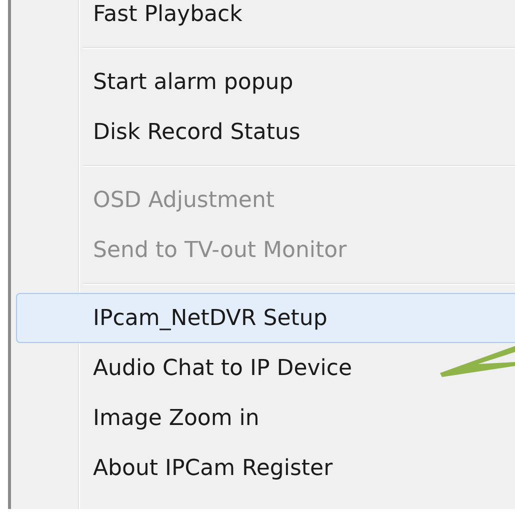 This screenshot has width=515, height=512. I want to click on menu-item: Disk Record Status, so click(265, 132).